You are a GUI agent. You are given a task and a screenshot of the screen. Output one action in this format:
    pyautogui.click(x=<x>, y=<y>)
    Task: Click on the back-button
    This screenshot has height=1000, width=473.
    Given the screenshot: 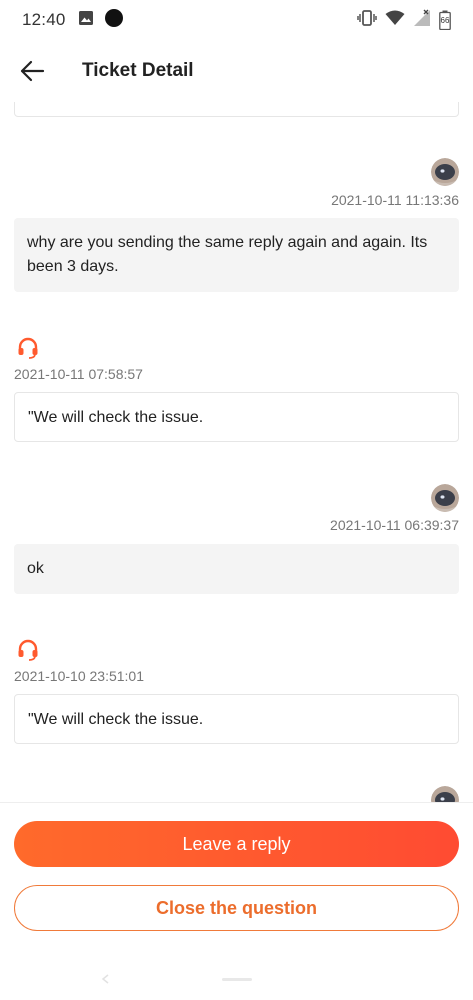 What is the action you would take?
    pyautogui.click(x=32, y=71)
    